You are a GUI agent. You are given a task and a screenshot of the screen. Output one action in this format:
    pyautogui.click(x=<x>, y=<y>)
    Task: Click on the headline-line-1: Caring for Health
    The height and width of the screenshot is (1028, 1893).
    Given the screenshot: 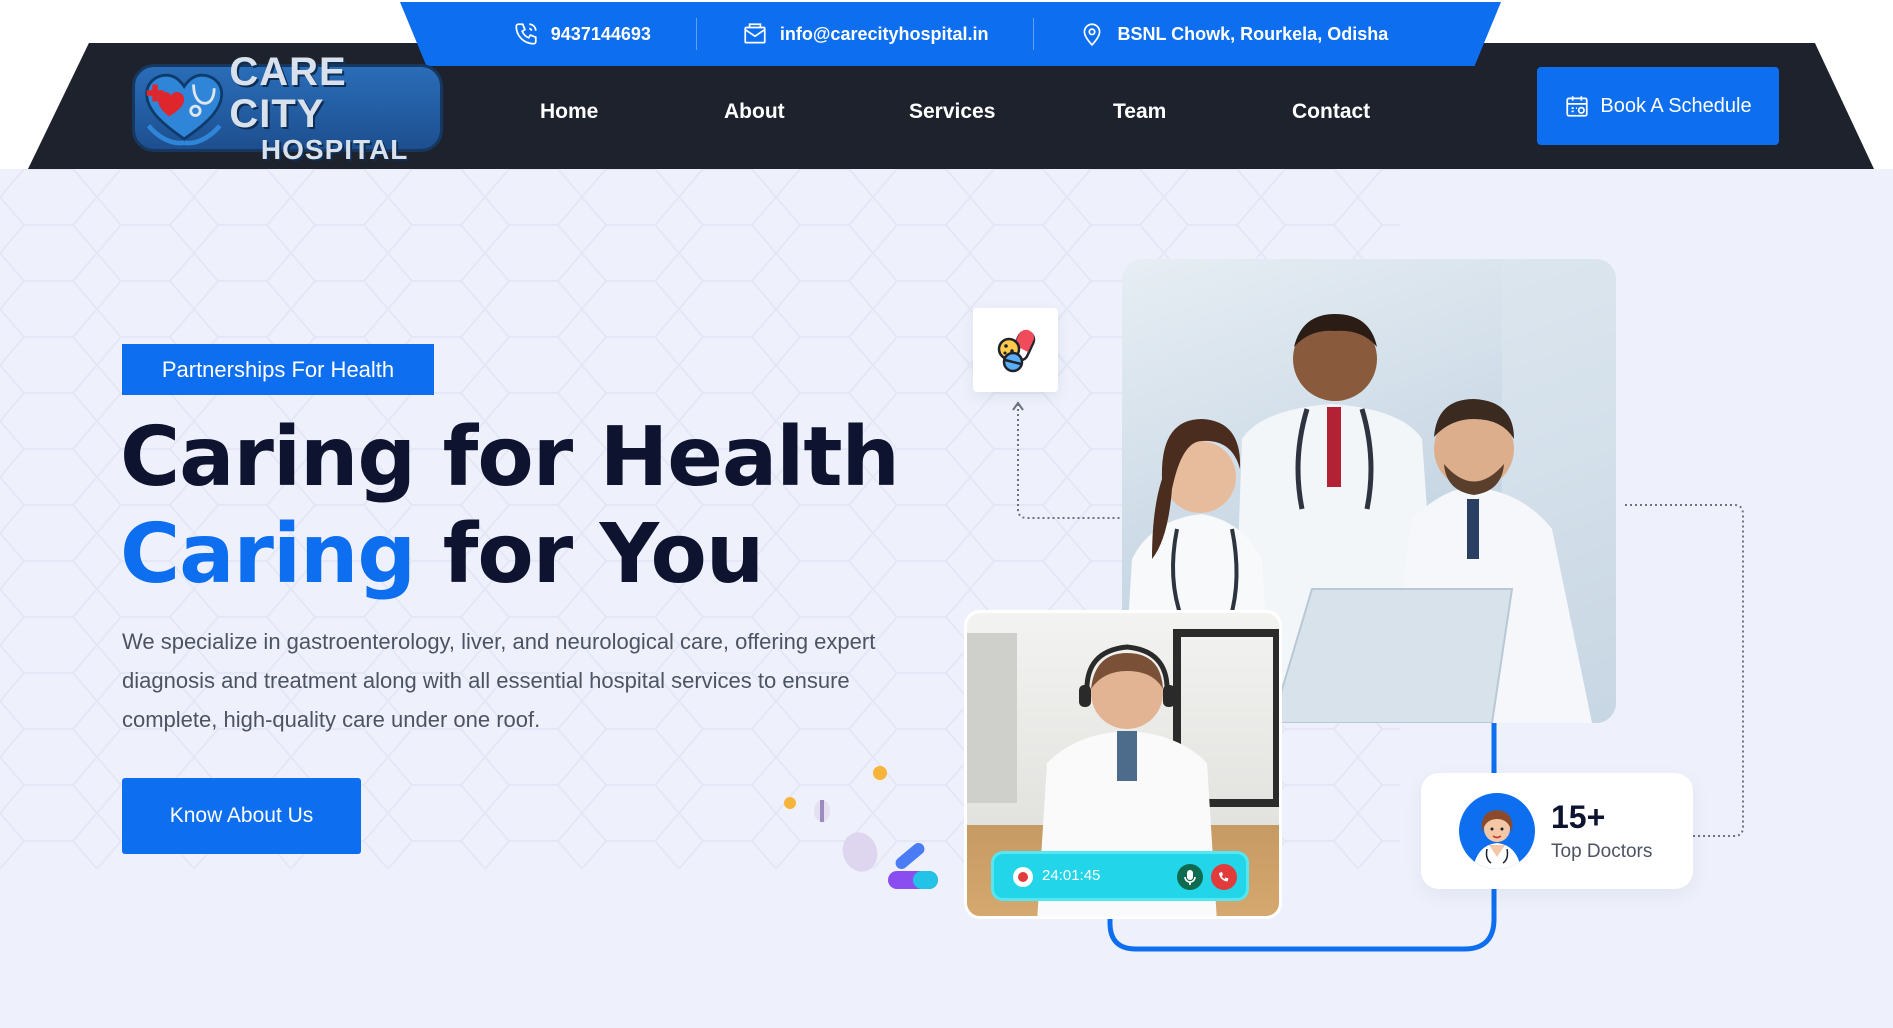 What is the action you would take?
    pyautogui.click(x=510, y=457)
    